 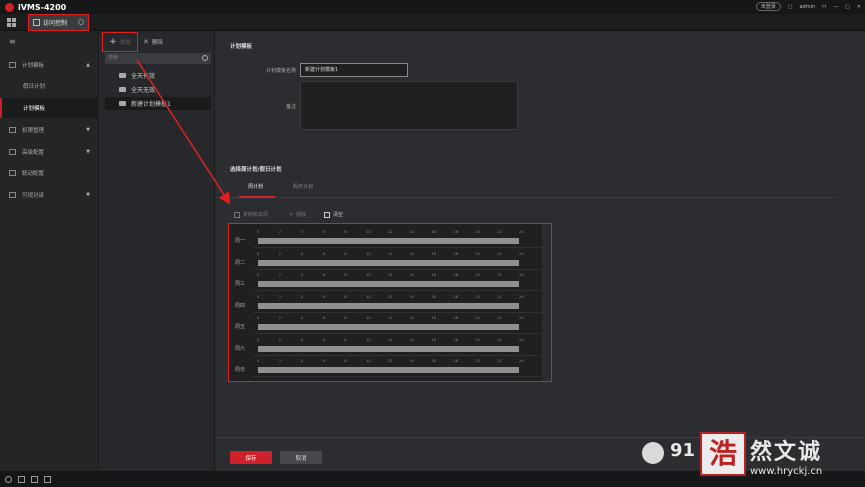 I want to click on minimize-icon: —, so click(x=835, y=7).